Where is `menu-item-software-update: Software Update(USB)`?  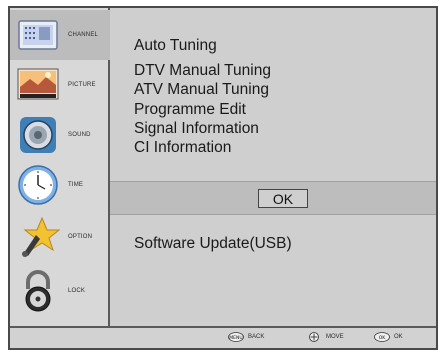
menu-item-software-update: Software Update(USB) is located at coordinates (213, 244).